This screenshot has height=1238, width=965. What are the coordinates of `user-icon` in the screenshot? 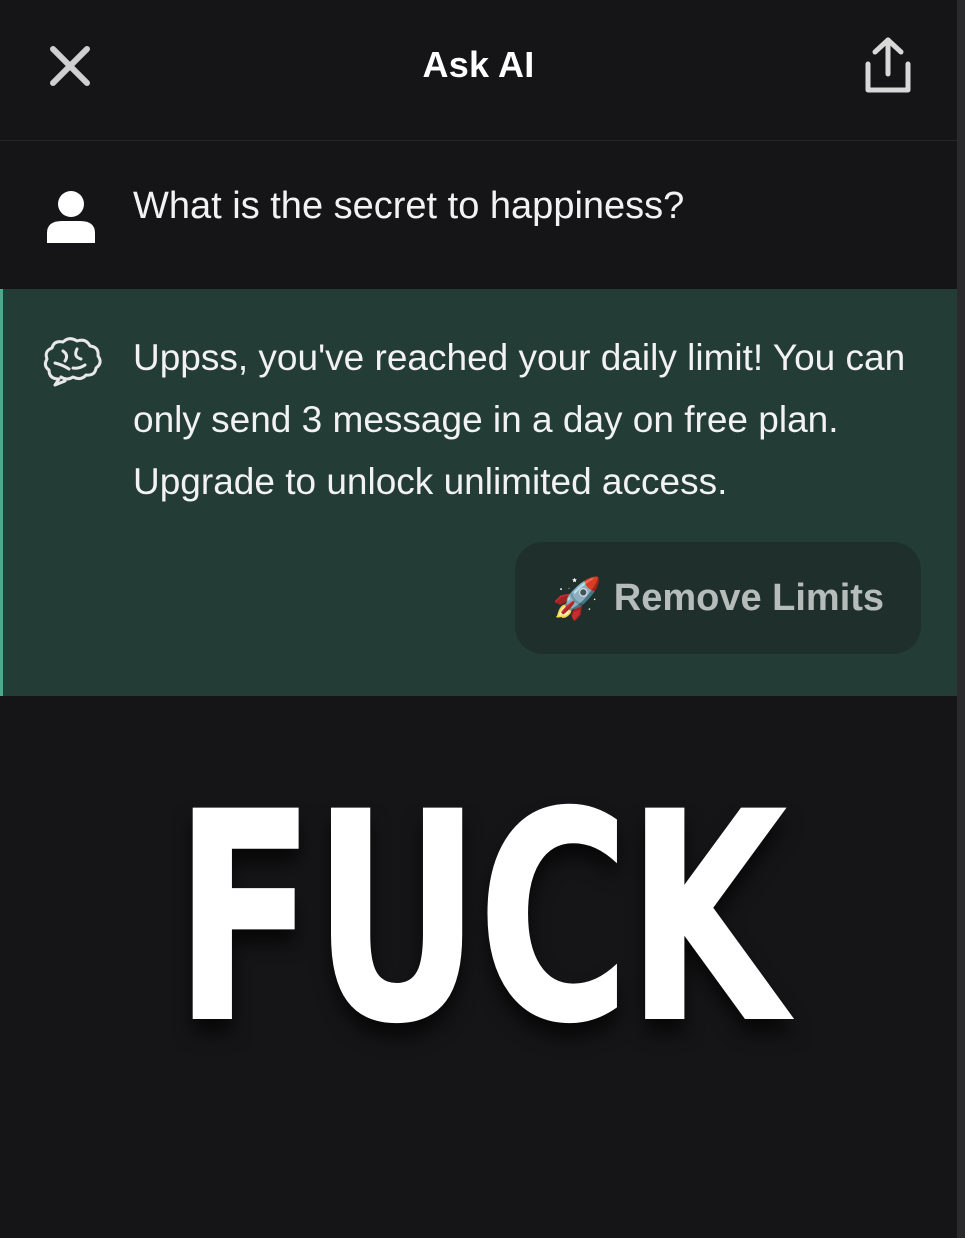 It's located at (71, 217).